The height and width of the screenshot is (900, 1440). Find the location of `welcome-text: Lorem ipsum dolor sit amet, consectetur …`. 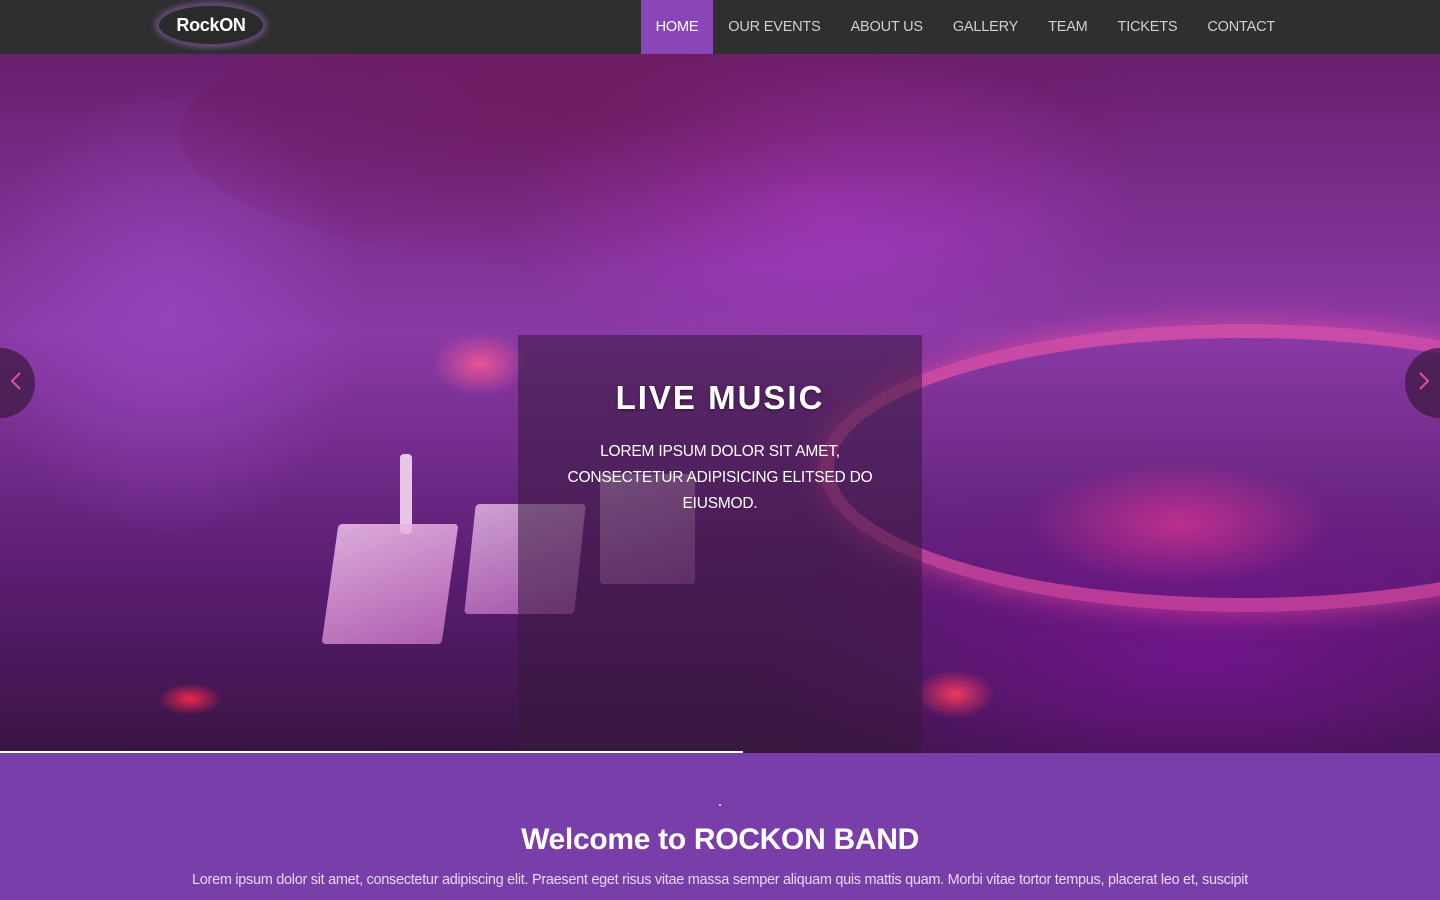

welcome-text: Lorem ipsum dolor sit amet, consectetur … is located at coordinates (720, 880).